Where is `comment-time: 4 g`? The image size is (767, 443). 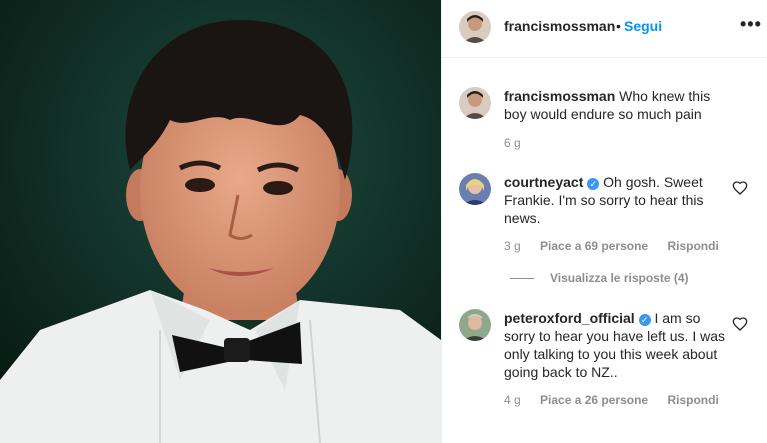 comment-time: 4 g is located at coordinates (512, 400).